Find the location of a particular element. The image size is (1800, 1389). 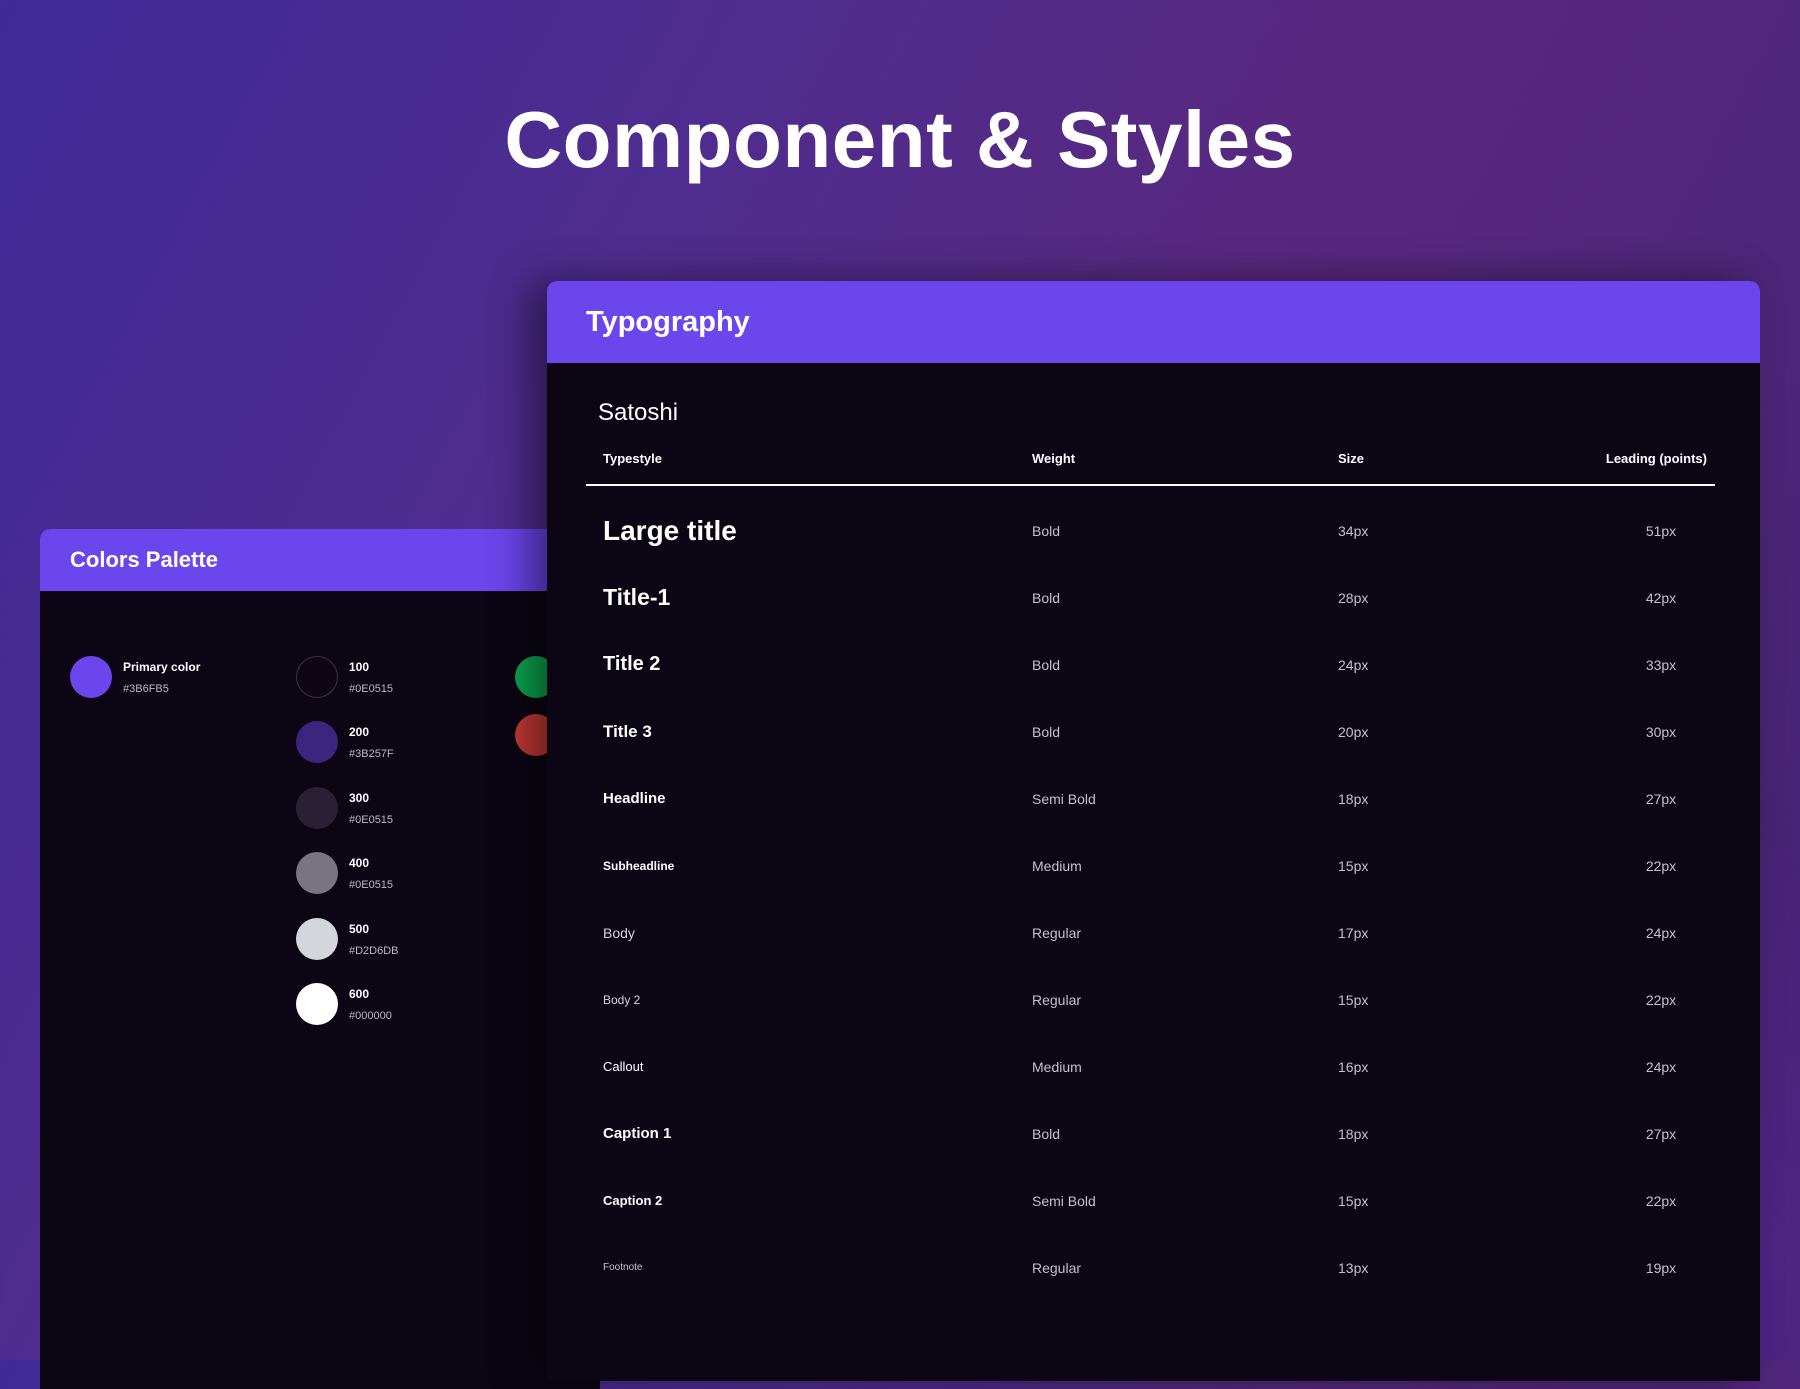

swatch-300: 300 #0E0515 is located at coordinates (344, 808).